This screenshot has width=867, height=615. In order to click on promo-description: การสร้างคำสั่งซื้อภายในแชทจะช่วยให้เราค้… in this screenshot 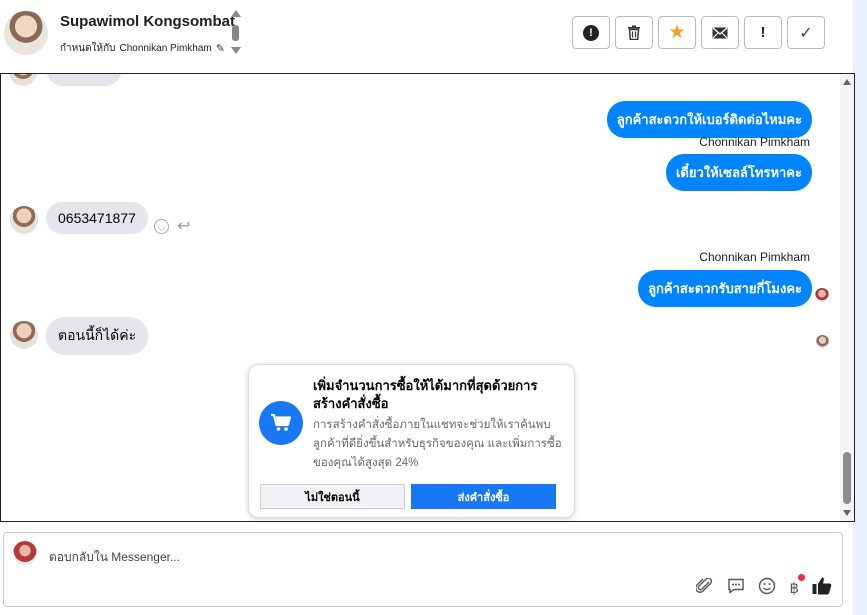, I will do `click(437, 444)`.